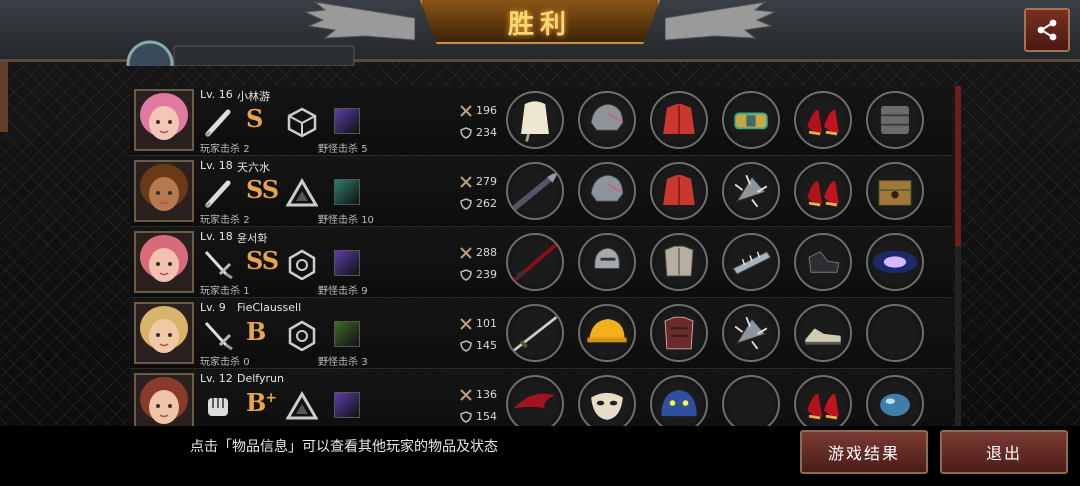  I want to click on blue-creature-icon, so click(679, 403).